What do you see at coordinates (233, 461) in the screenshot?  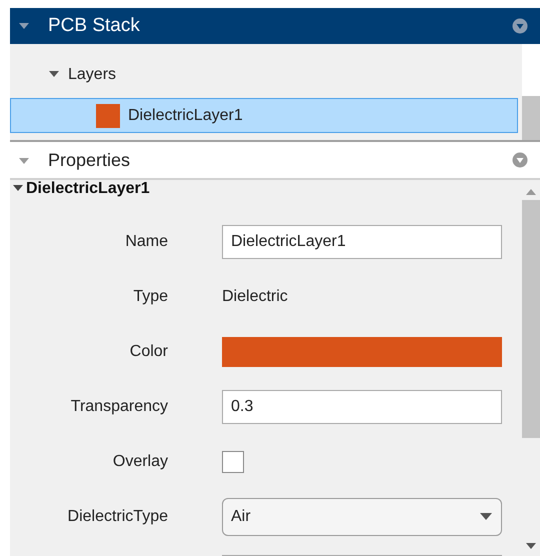 I see `checkbox` at bounding box center [233, 461].